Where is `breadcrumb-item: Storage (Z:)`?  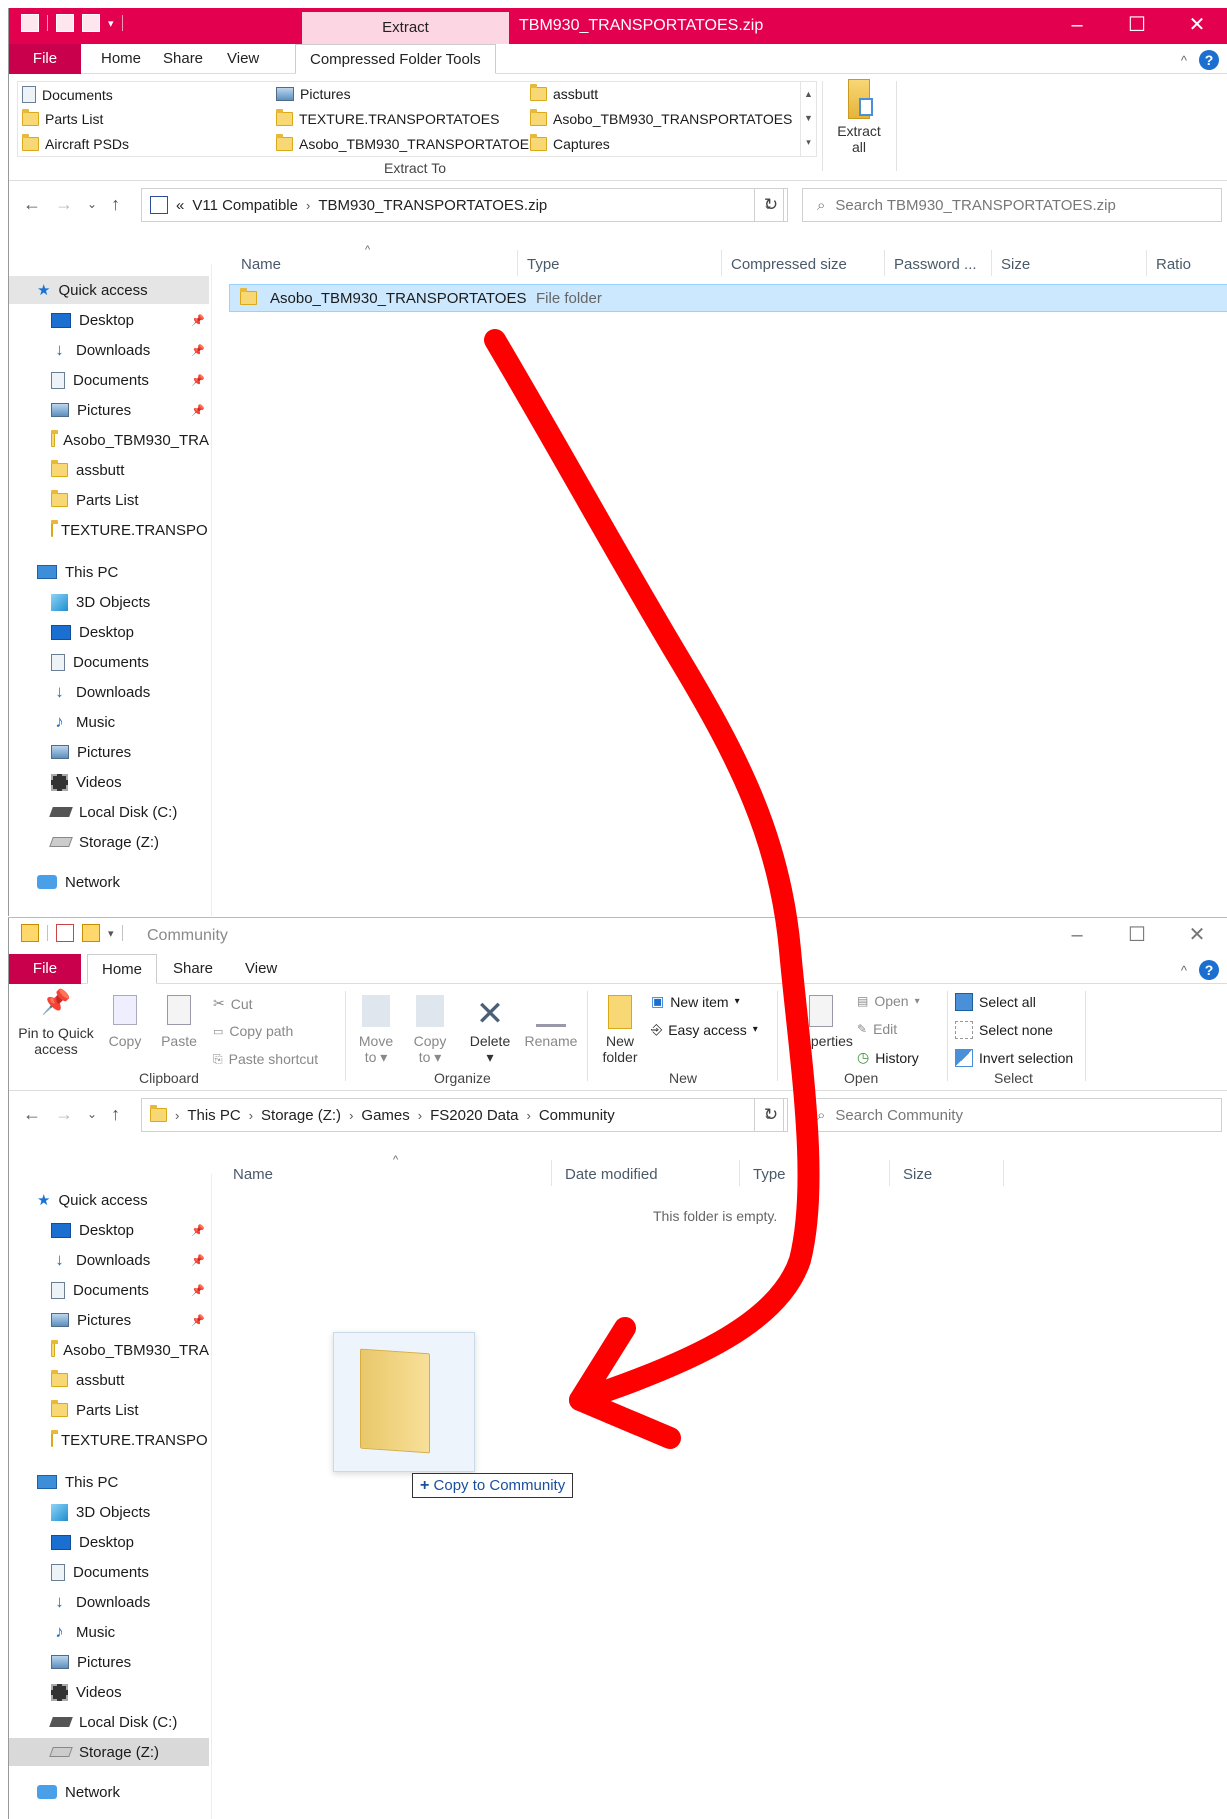 breadcrumb-item: Storage (Z:) is located at coordinates (301, 1115).